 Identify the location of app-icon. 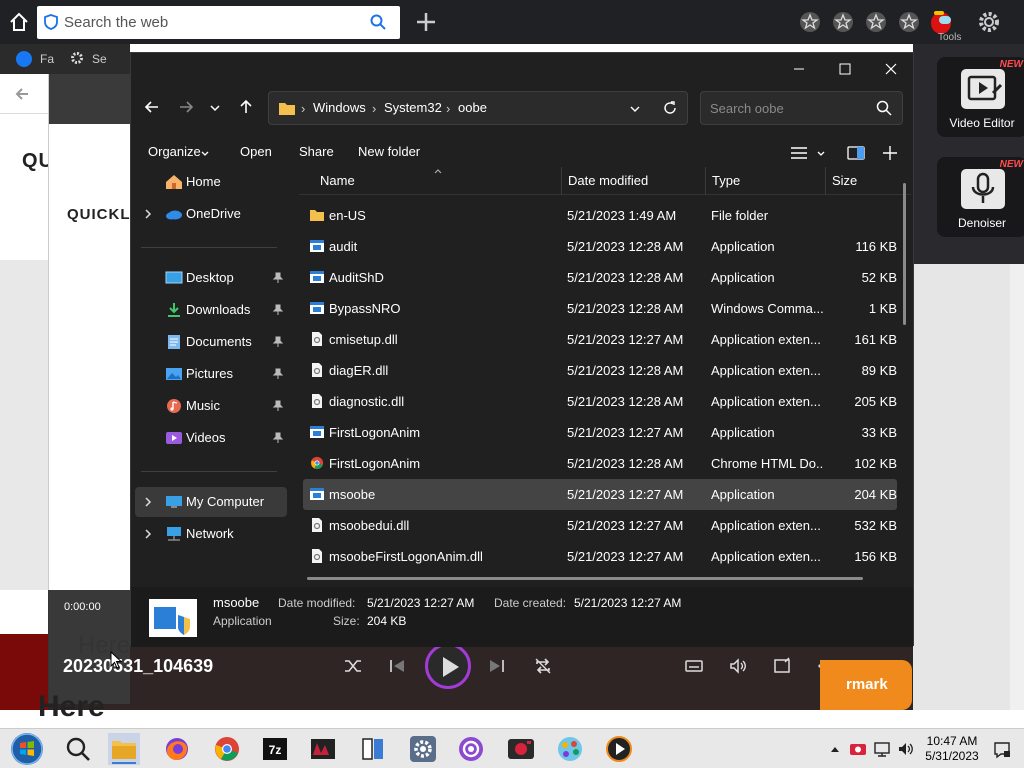
(373, 749).